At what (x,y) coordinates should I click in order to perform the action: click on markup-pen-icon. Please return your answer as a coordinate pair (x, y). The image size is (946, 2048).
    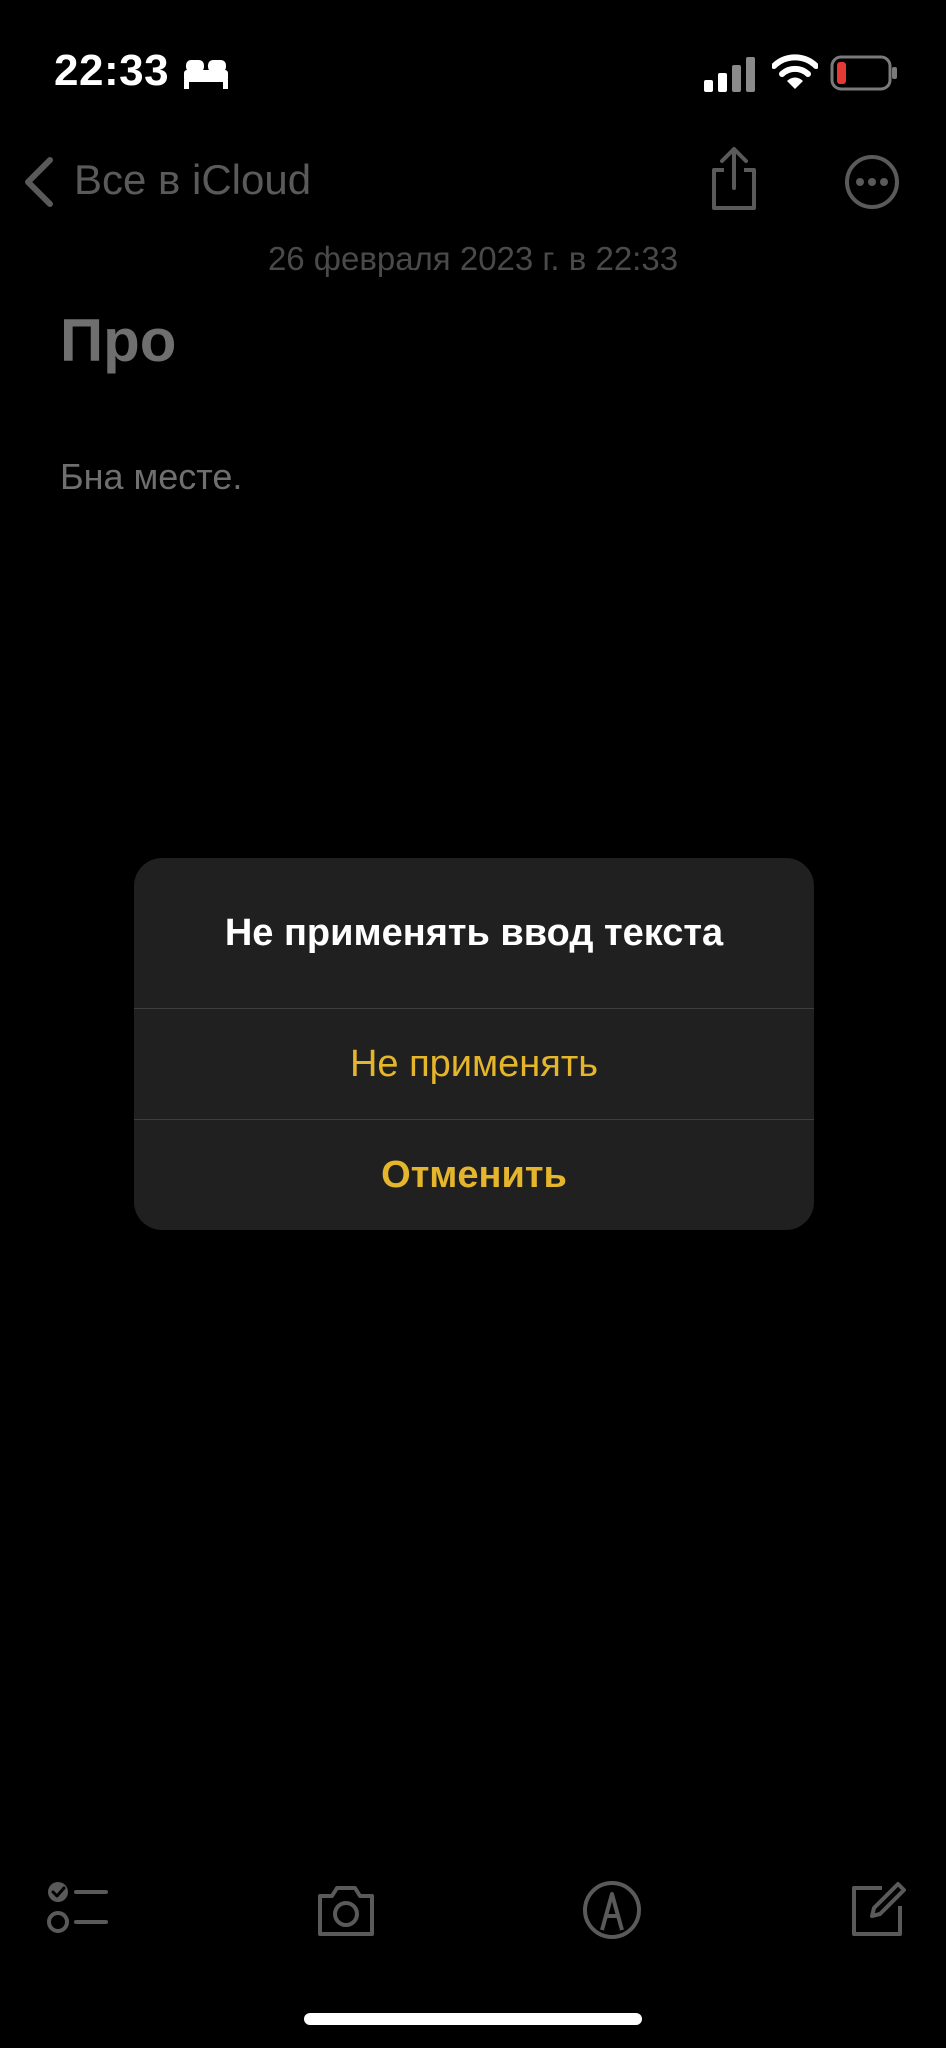
    Looking at the image, I should click on (612, 1910).